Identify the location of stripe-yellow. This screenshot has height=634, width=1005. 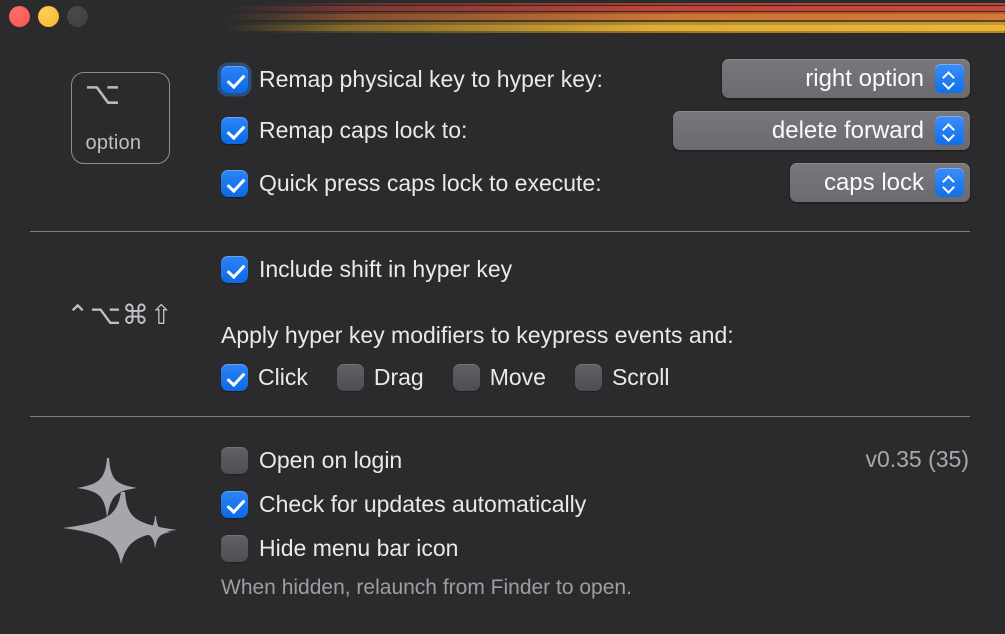
(615, 28).